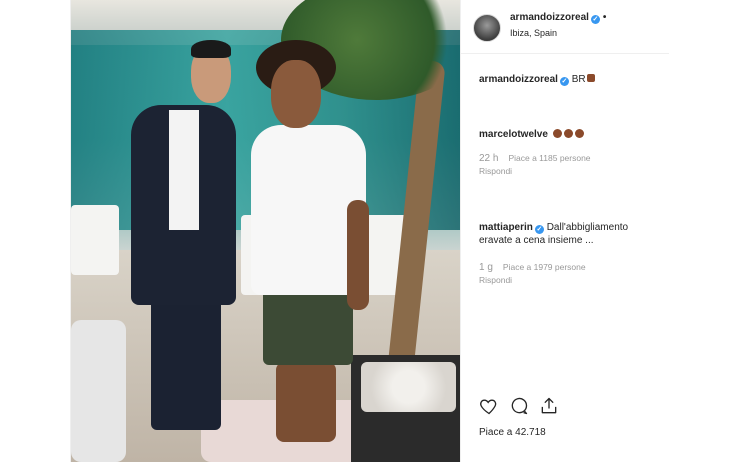 Image resolution: width=738 pixels, height=462 pixels. I want to click on post-location: Ibiza, Spain, so click(533, 33).